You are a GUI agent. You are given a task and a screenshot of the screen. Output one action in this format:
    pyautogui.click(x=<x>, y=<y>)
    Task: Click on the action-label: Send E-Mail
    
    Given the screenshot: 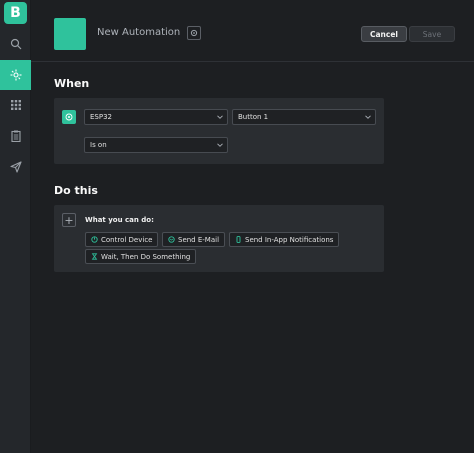 What is the action you would take?
    pyautogui.click(x=199, y=239)
    